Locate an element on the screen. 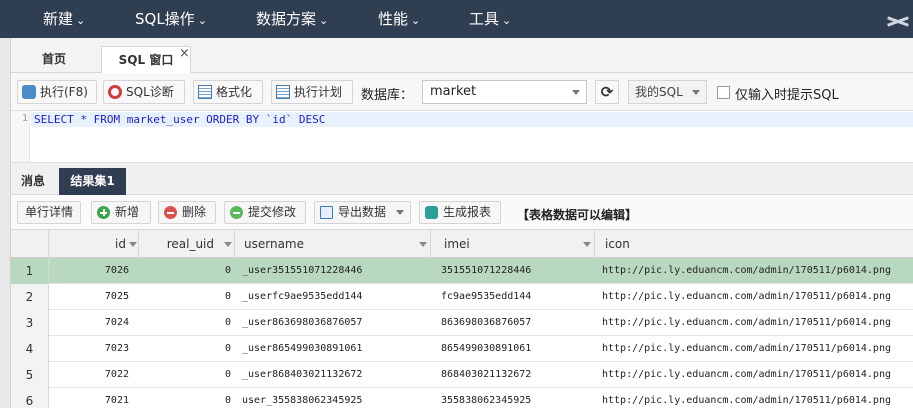  column-header-label: real_uid is located at coordinates (190, 244).